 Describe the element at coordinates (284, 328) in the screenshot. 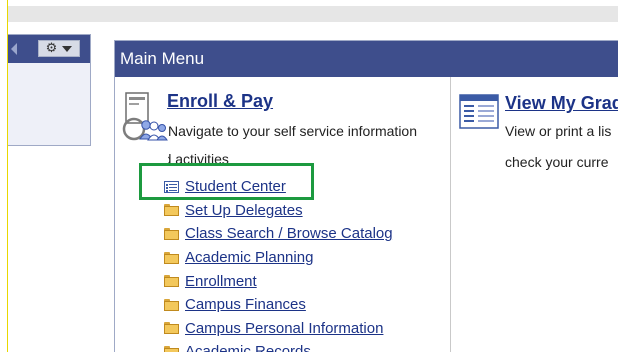

I see `menu-item-label: Campus Personal Information` at that location.